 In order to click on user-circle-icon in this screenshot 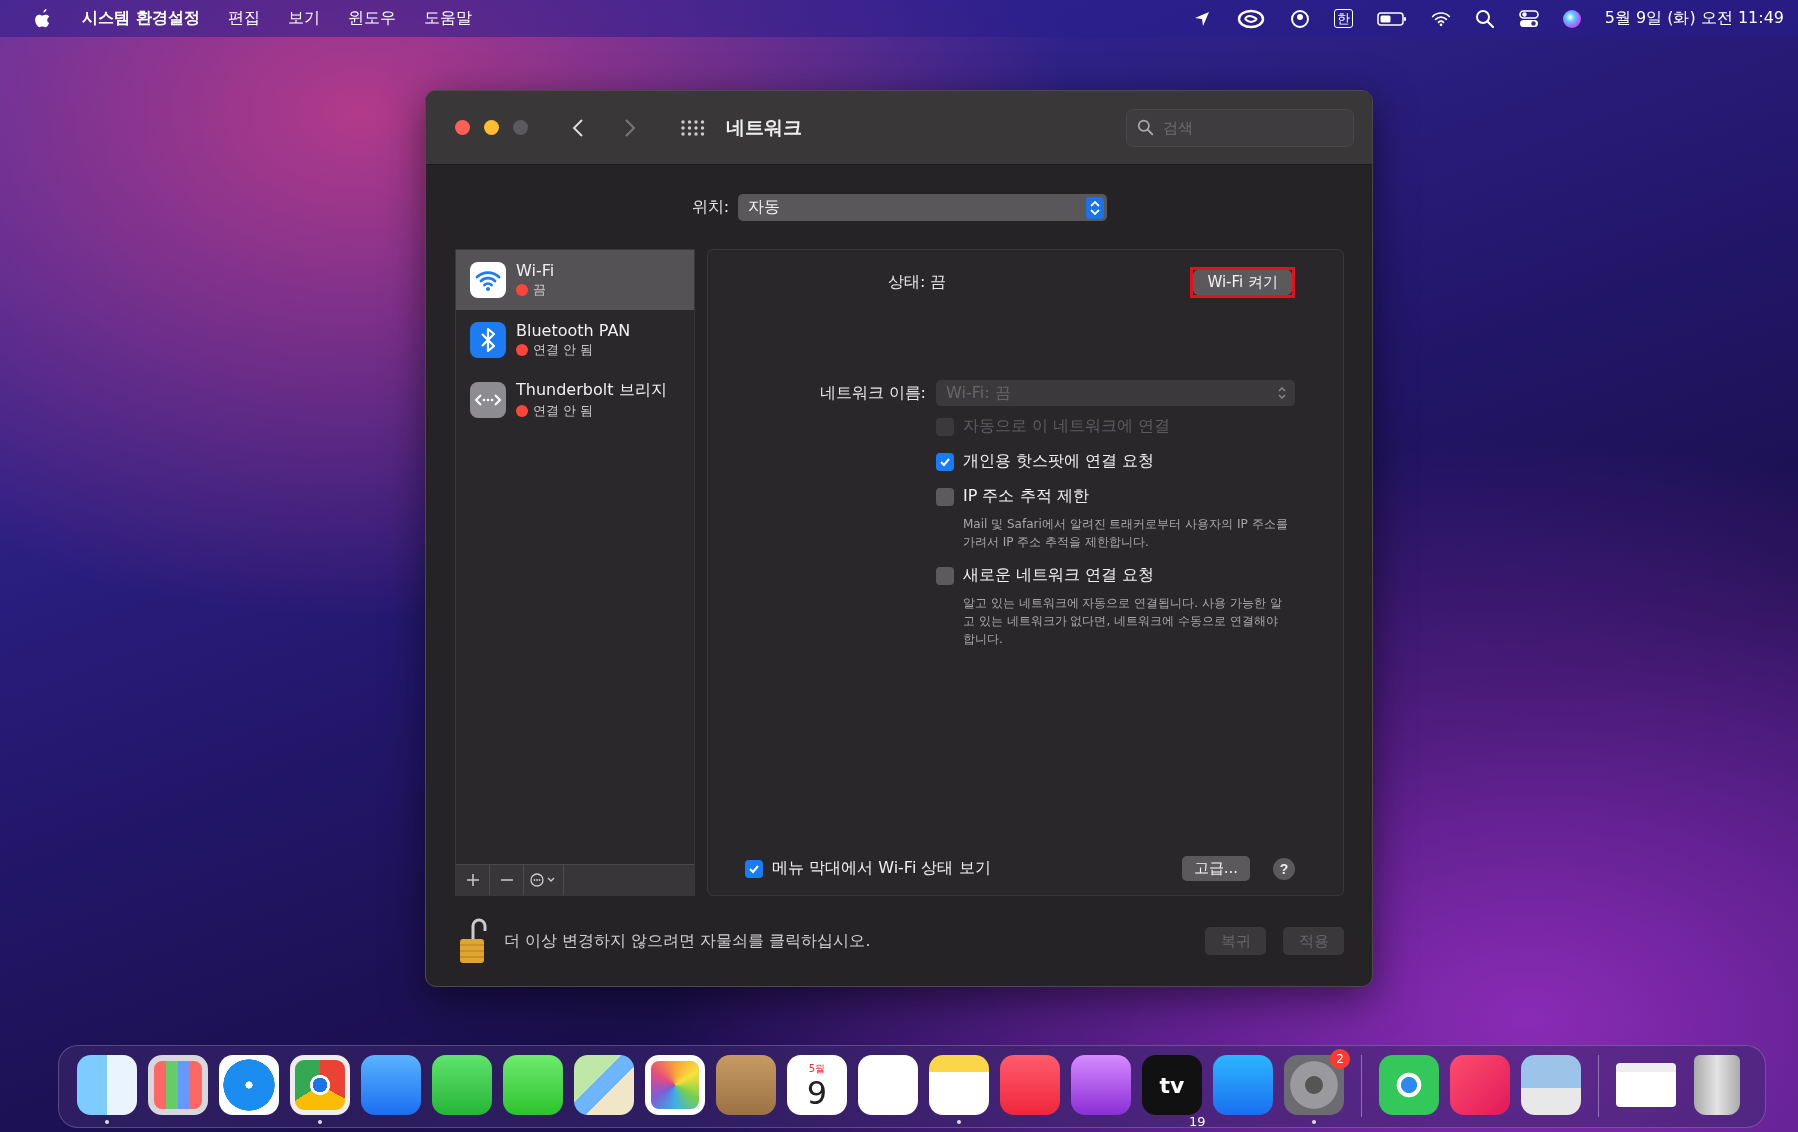, I will do `click(1299, 18)`.